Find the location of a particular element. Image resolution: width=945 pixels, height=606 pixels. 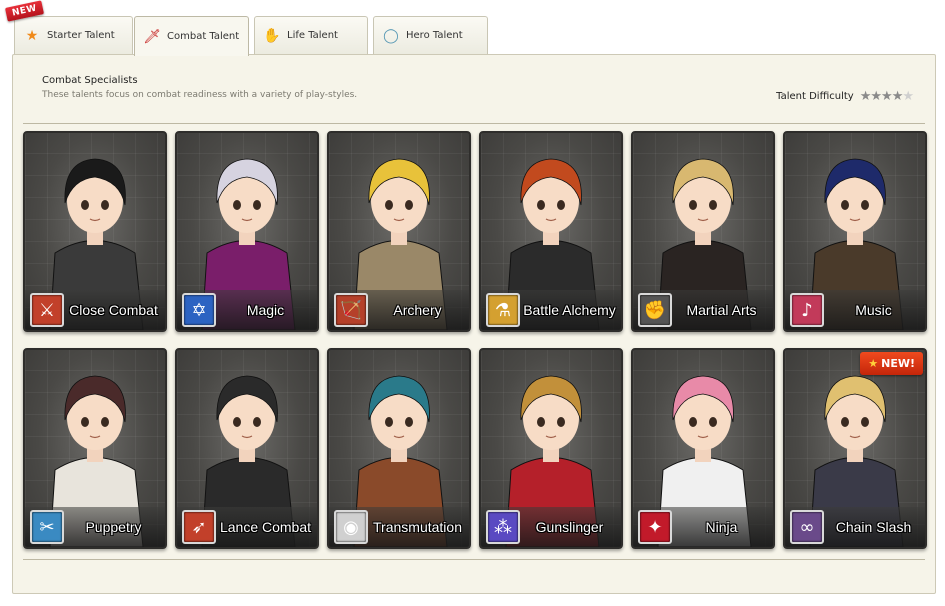

tab-life-talent: ✋ Life Talent is located at coordinates (311, 35).